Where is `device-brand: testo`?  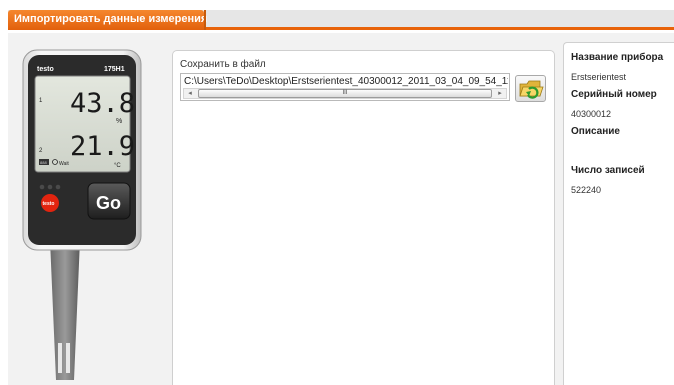
device-brand: testo is located at coordinates (45, 69).